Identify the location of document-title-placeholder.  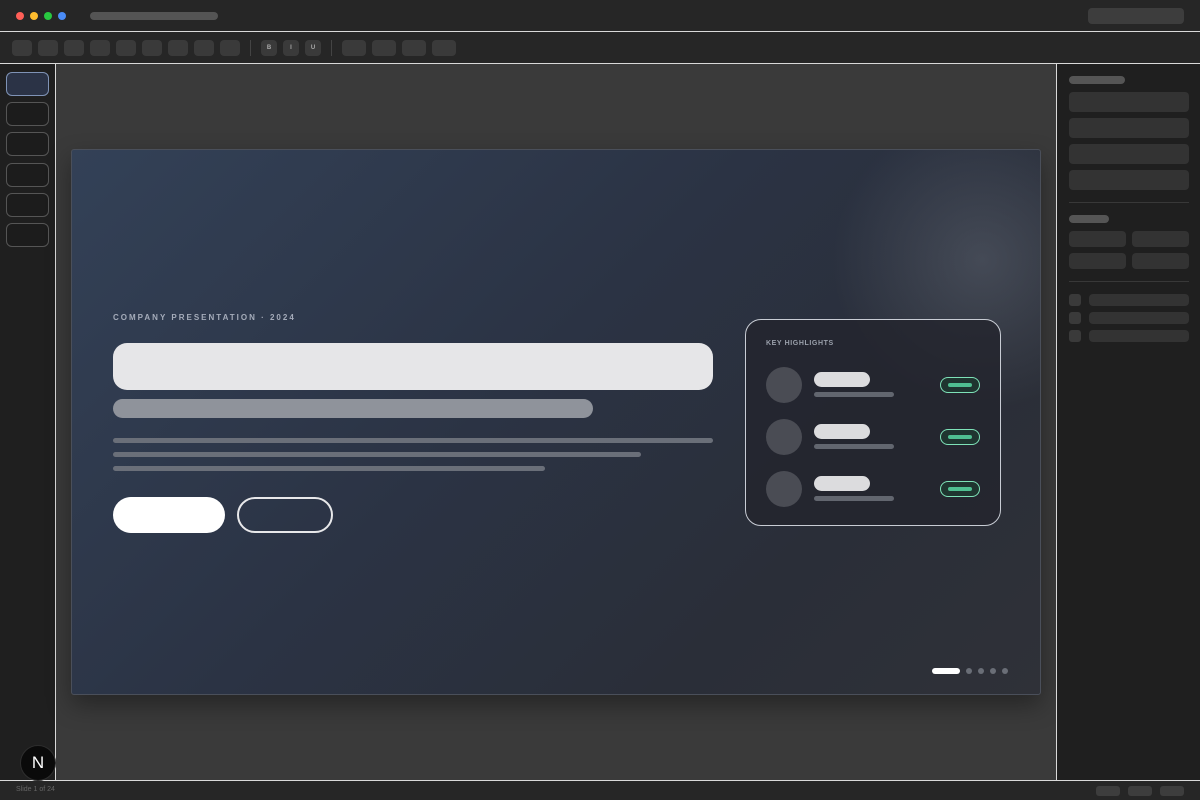
(154, 16).